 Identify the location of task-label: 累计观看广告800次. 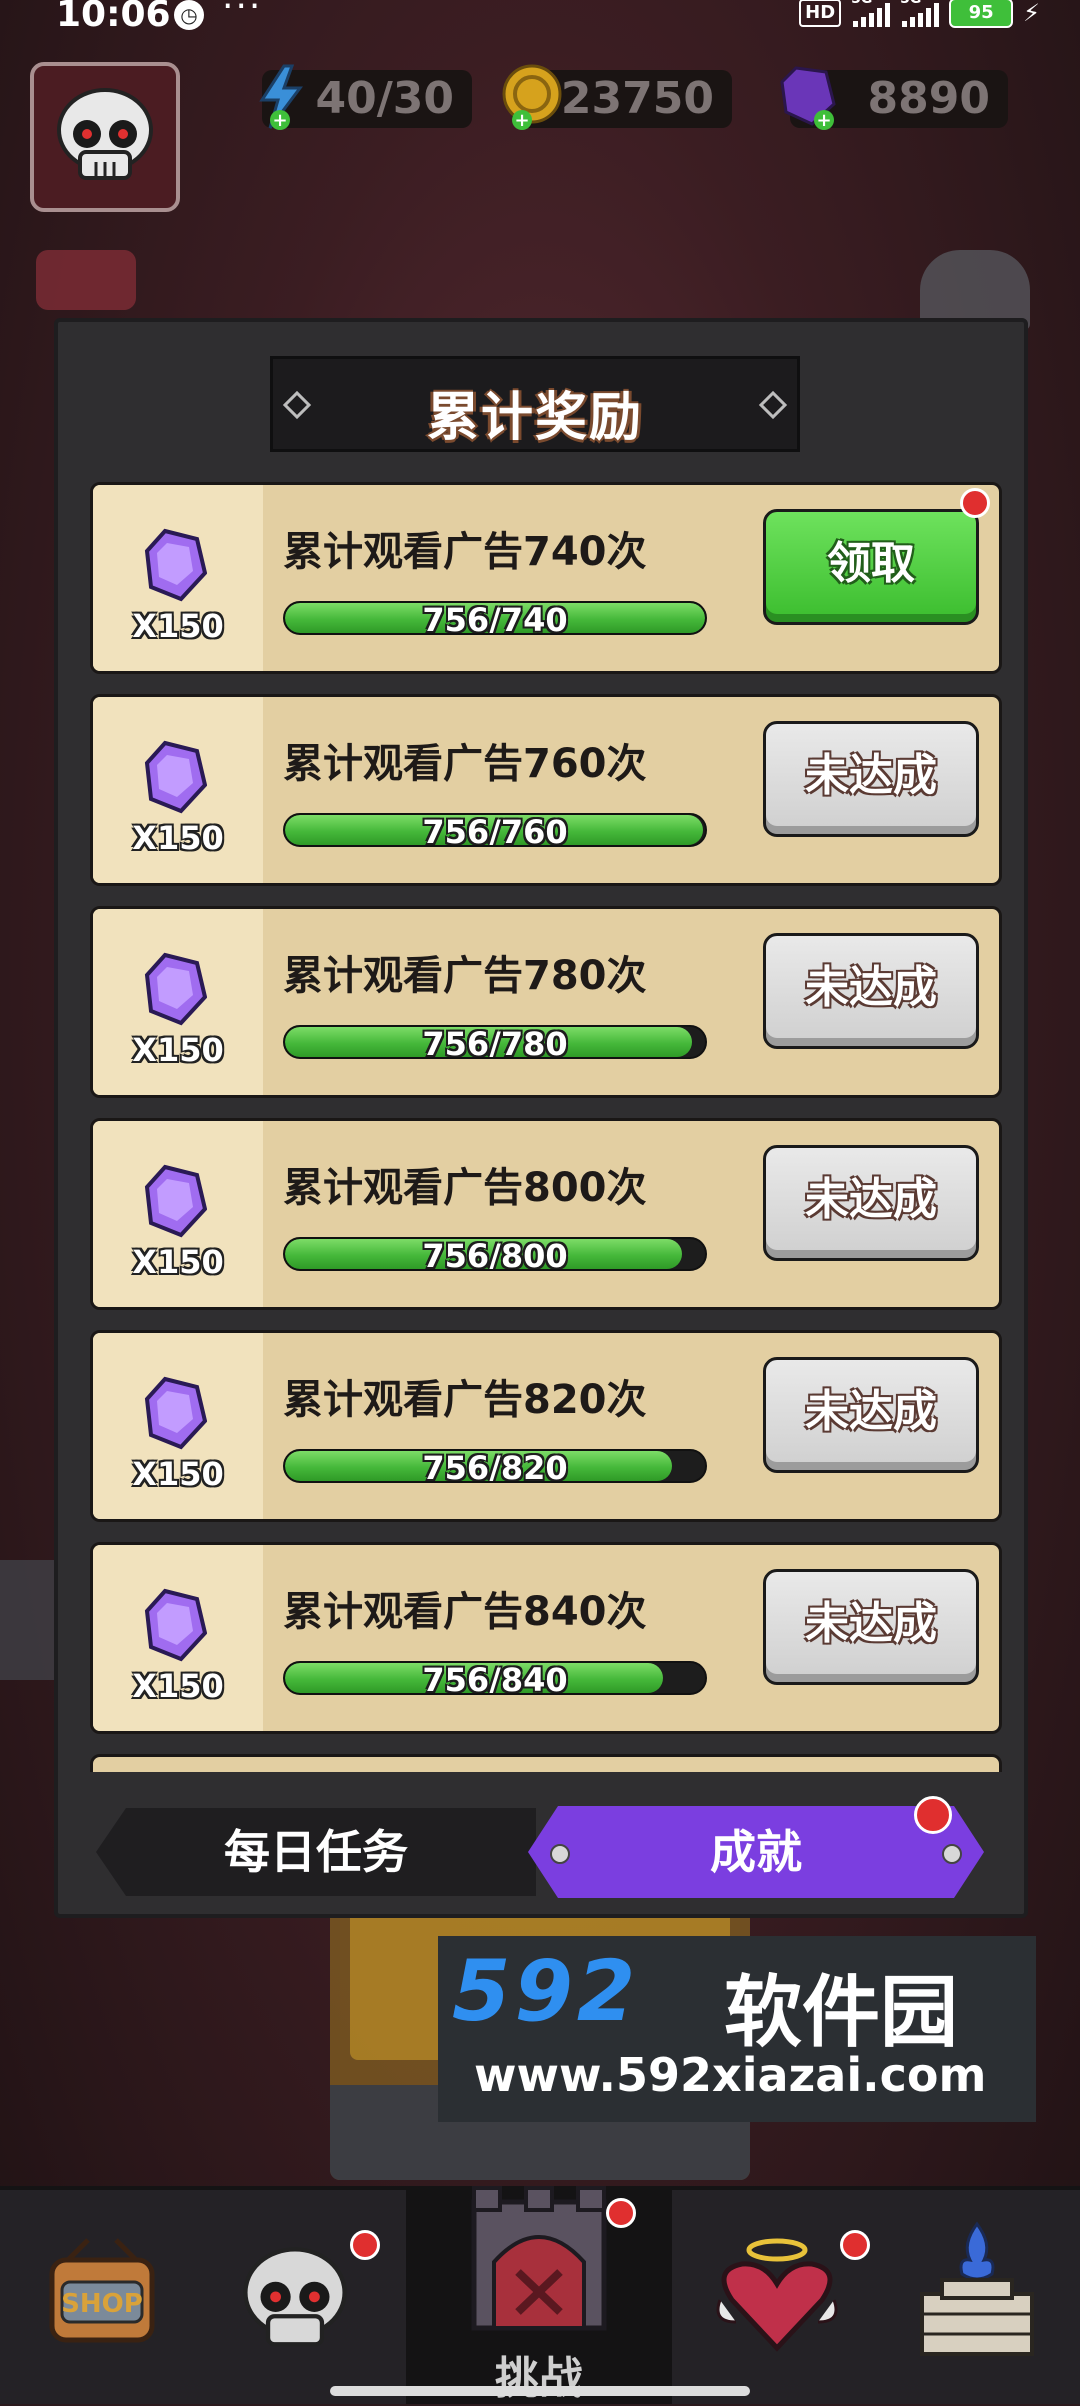
(465, 1188).